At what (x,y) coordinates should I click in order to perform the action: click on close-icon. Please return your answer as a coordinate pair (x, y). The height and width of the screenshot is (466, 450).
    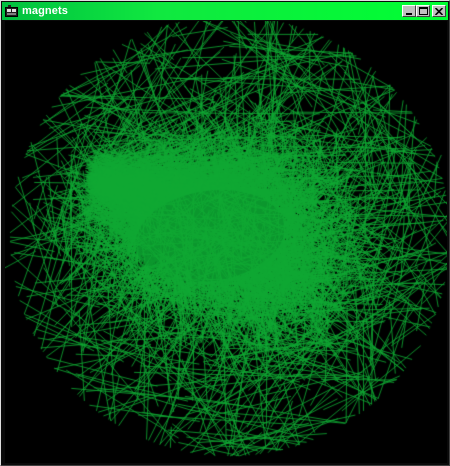
    Looking at the image, I should click on (439, 11).